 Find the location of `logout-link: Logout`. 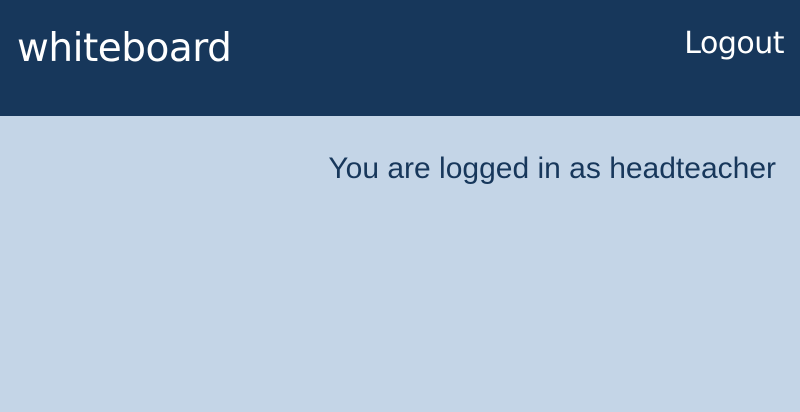

logout-link: Logout is located at coordinates (734, 44).